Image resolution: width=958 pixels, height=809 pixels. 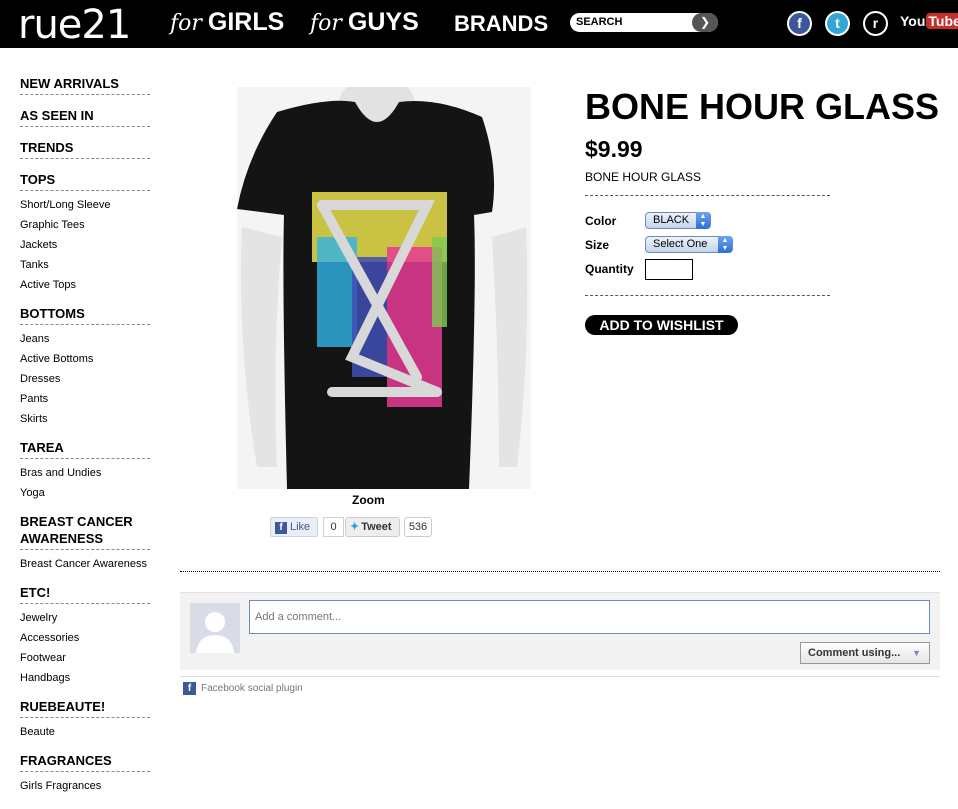 What do you see at coordinates (74, 25) in the screenshot?
I see `site-logo: rue21` at bounding box center [74, 25].